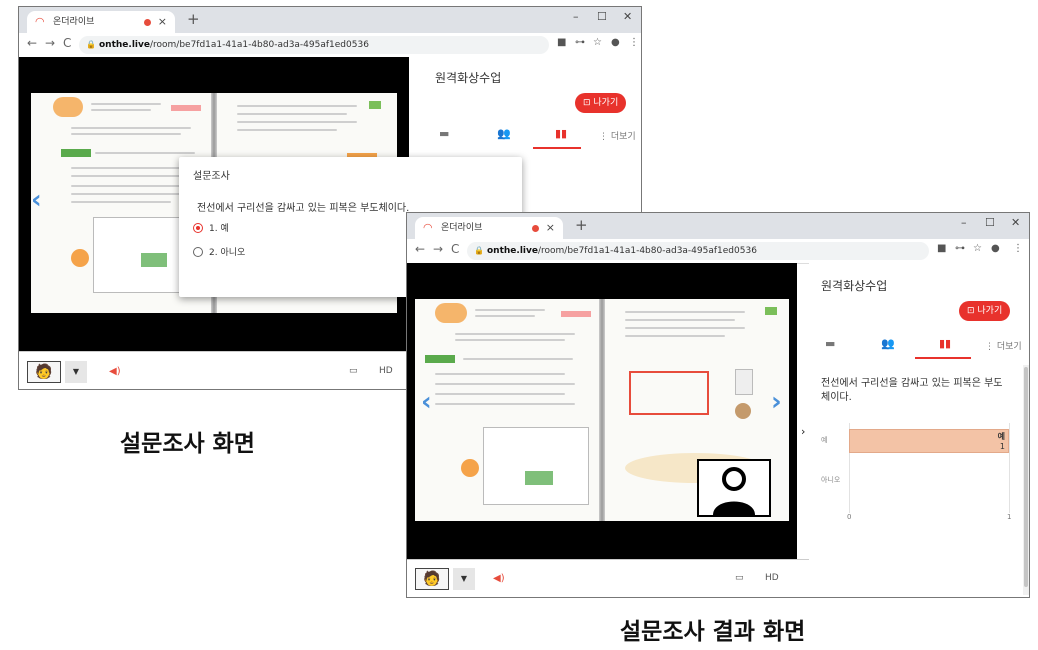  I want to click on radio-unselected-icon, so click(198, 252).